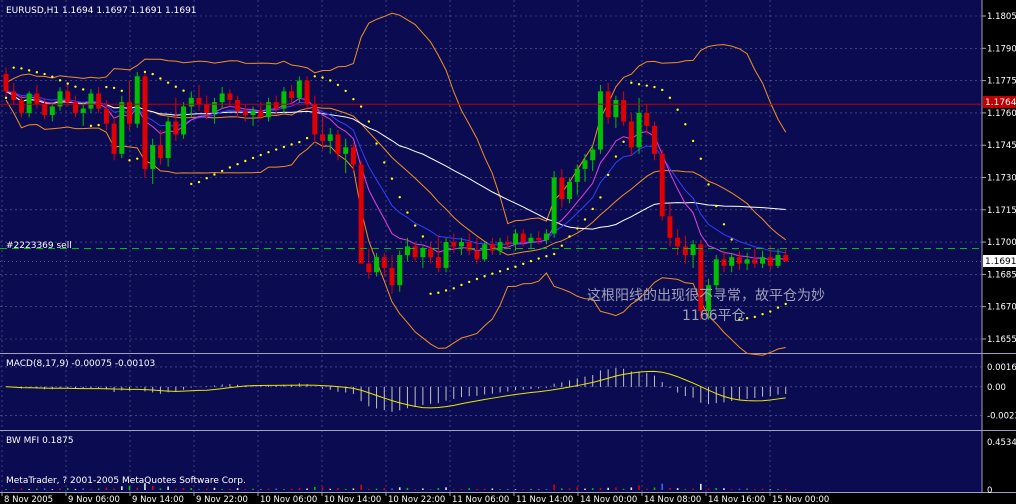 This screenshot has height=504, width=1016. Describe the element at coordinates (1001, 243) in the screenshot. I see `y-tick-label: 1.1700` at that location.